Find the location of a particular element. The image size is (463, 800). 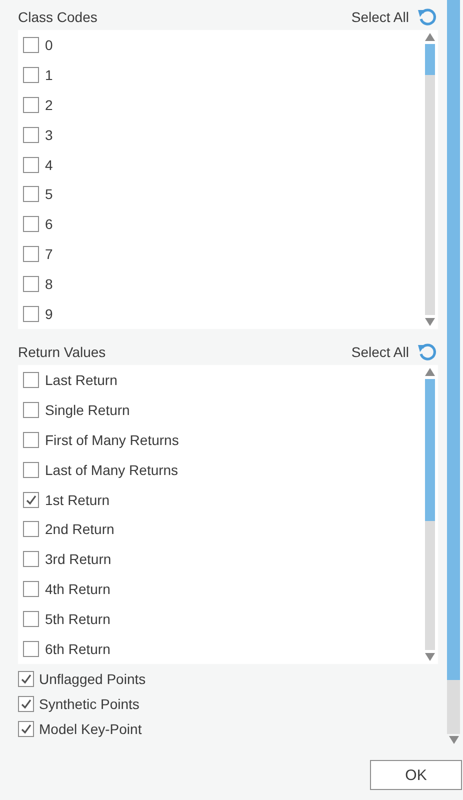

checkbox-label: 2nd Return is located at coordinates (79, 529).